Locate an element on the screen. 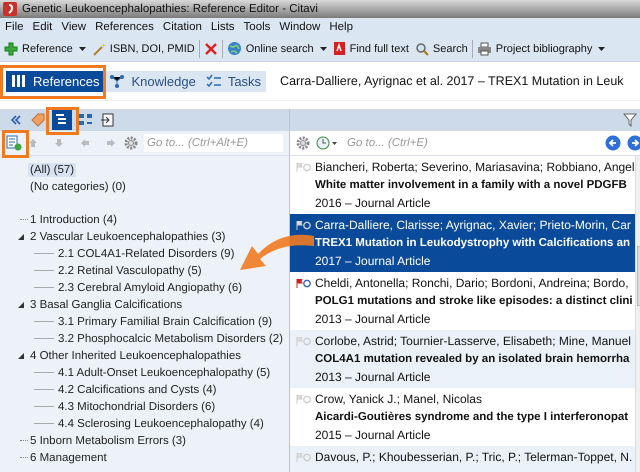 The image size is (640, 472). back-icon is located at coordinates (612, 143).